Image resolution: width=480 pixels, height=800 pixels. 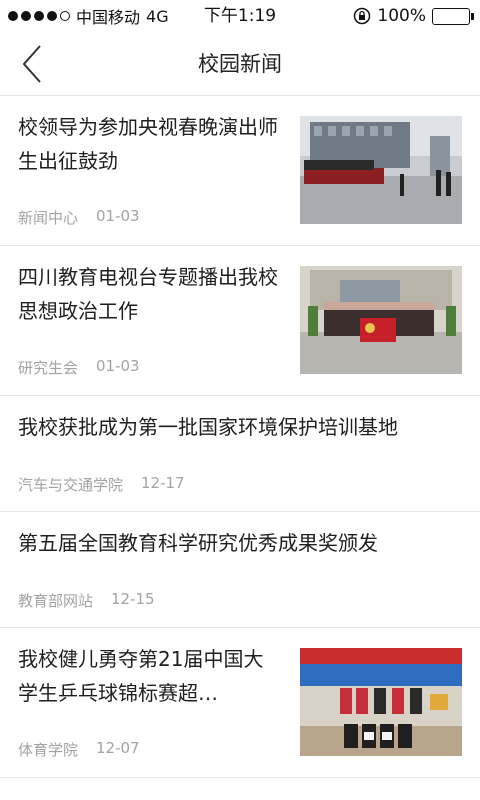 I want to click on news-source: 教育部网站, so click(x=56, y=601).